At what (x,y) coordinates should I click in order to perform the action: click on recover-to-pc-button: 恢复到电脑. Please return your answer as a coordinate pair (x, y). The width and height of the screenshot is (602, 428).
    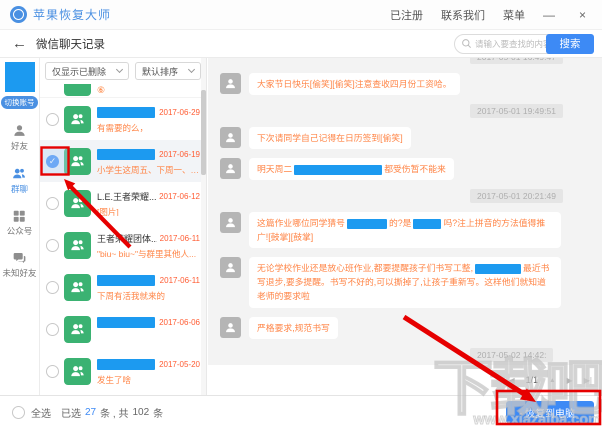
    Looking at the image, I should click on (550, 412).